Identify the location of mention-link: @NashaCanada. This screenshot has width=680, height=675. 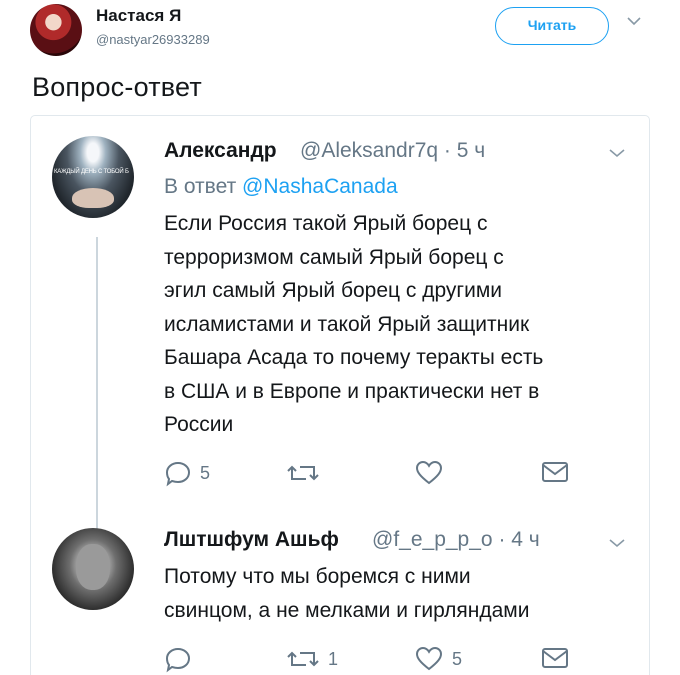
(320, 186).